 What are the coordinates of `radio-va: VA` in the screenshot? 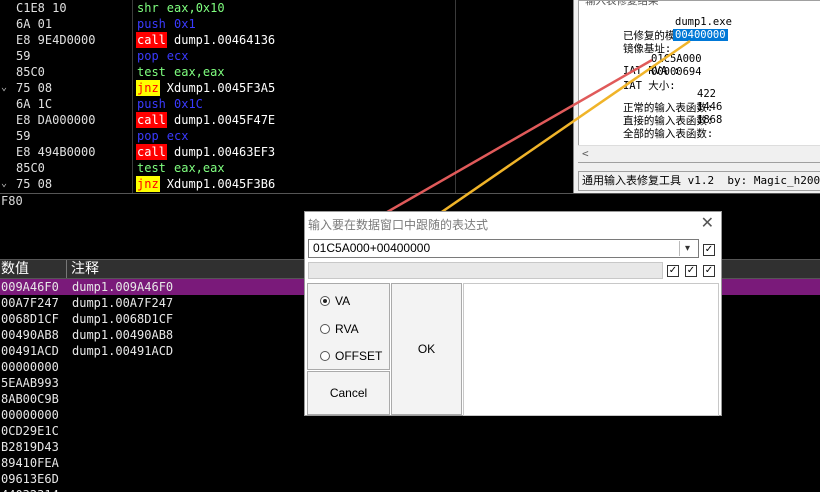 It's located at (335, 301).